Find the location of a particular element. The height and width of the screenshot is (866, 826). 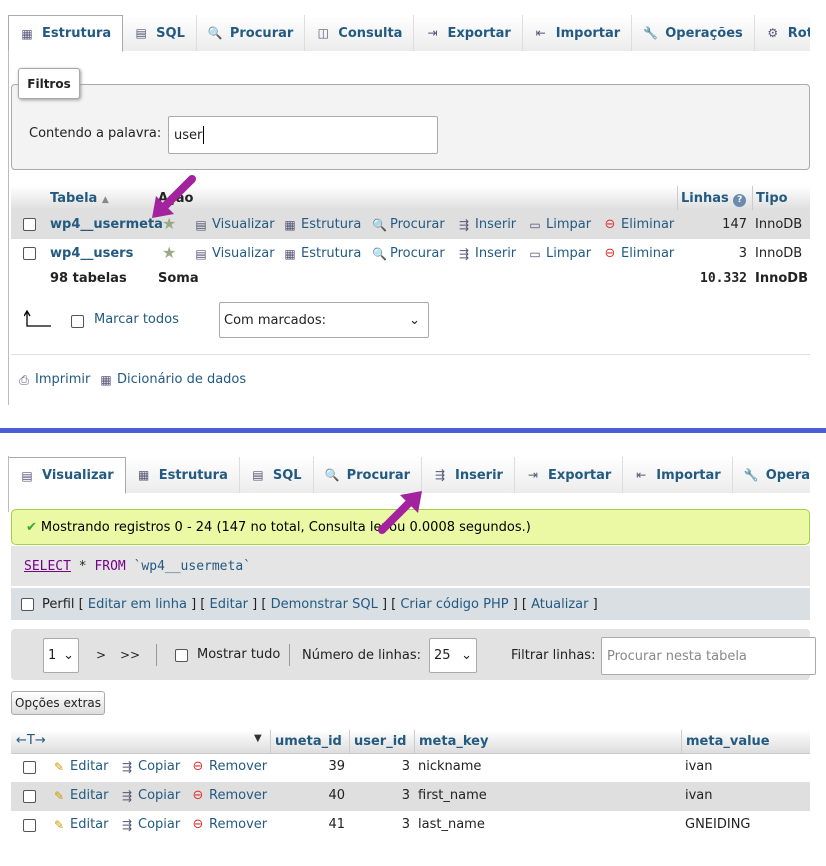

cell-meta-value: GNEIDING is located at coordinates (718, 824).